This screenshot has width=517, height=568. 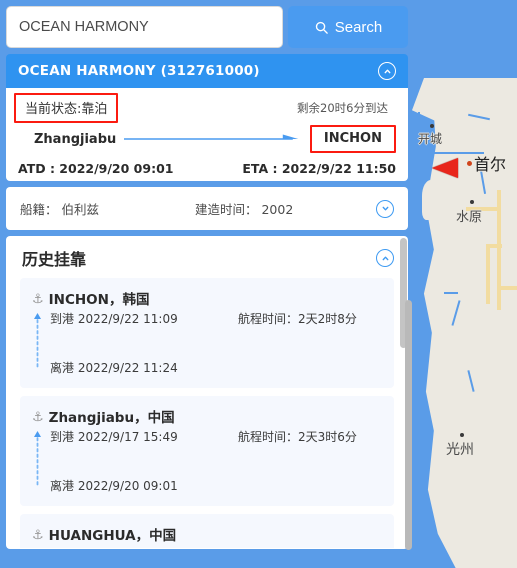 I want to click on vessel-collapse-button, so click(x=387, y=71).